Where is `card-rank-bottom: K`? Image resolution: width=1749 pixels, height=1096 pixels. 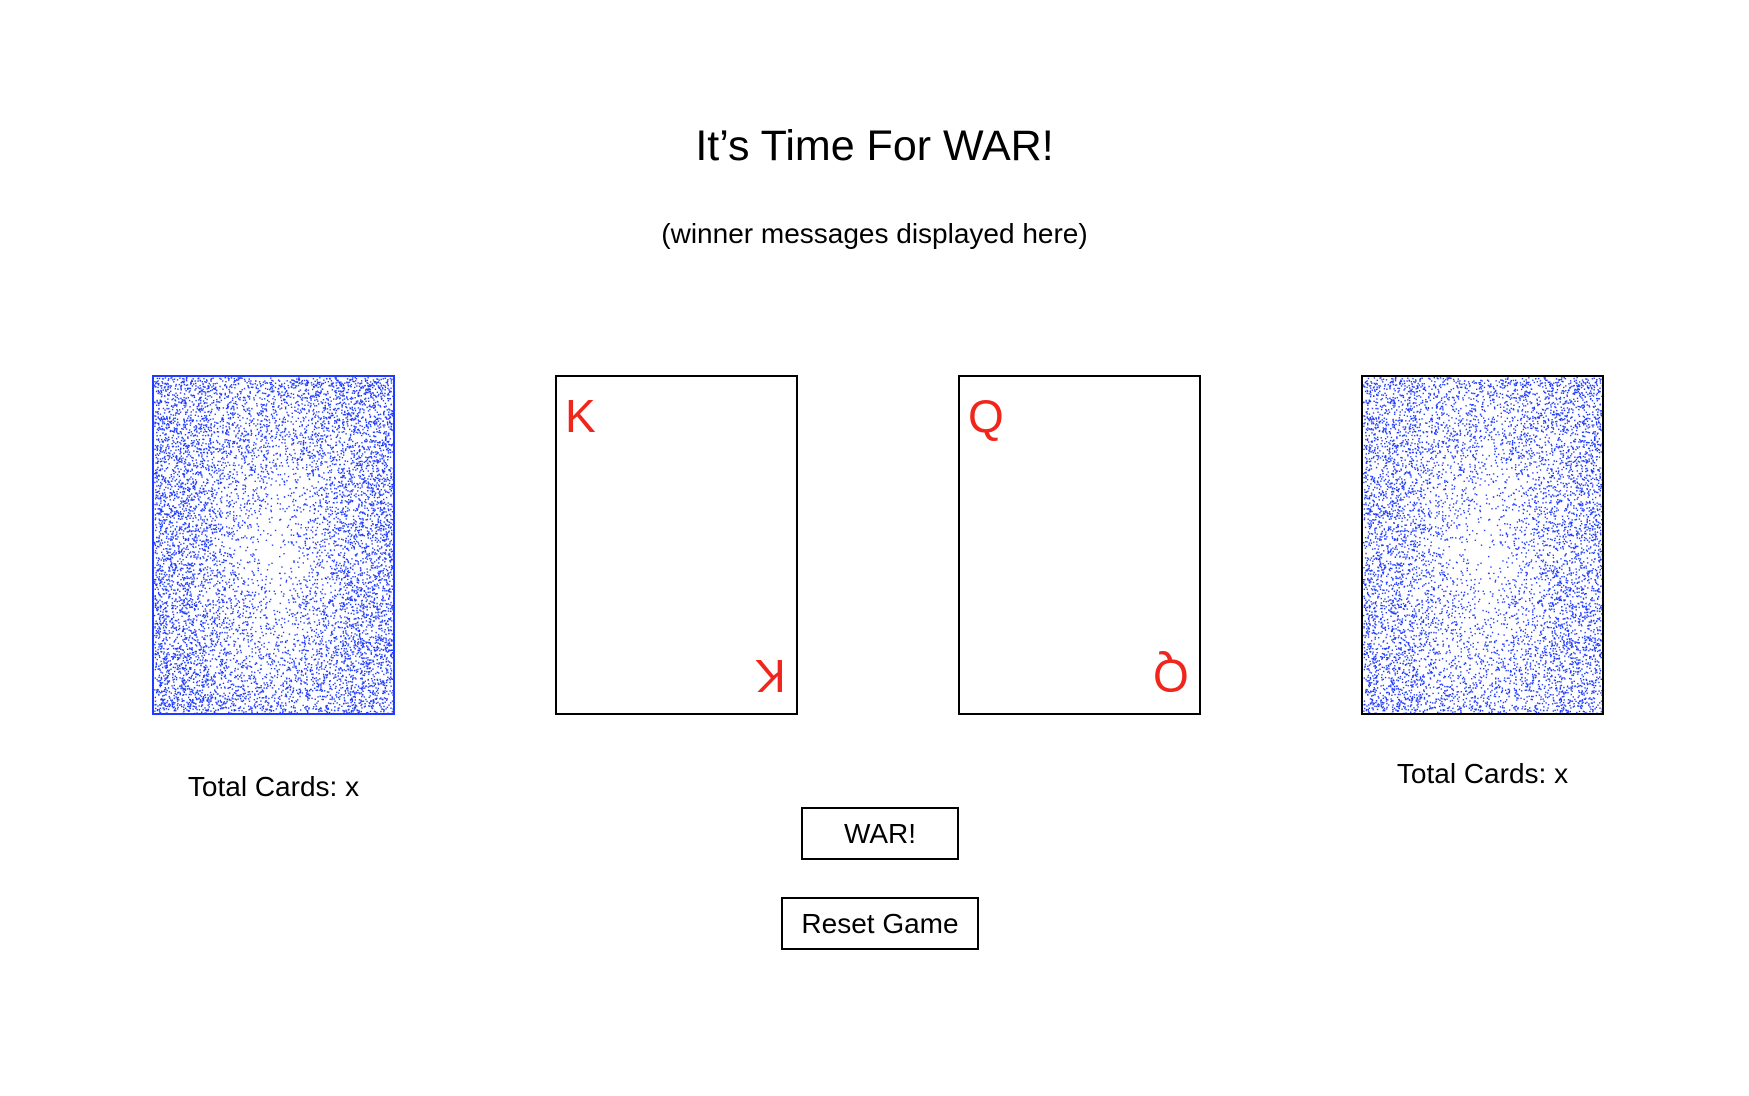
card-rank-bottom: K is located at coordinates (770, 676).